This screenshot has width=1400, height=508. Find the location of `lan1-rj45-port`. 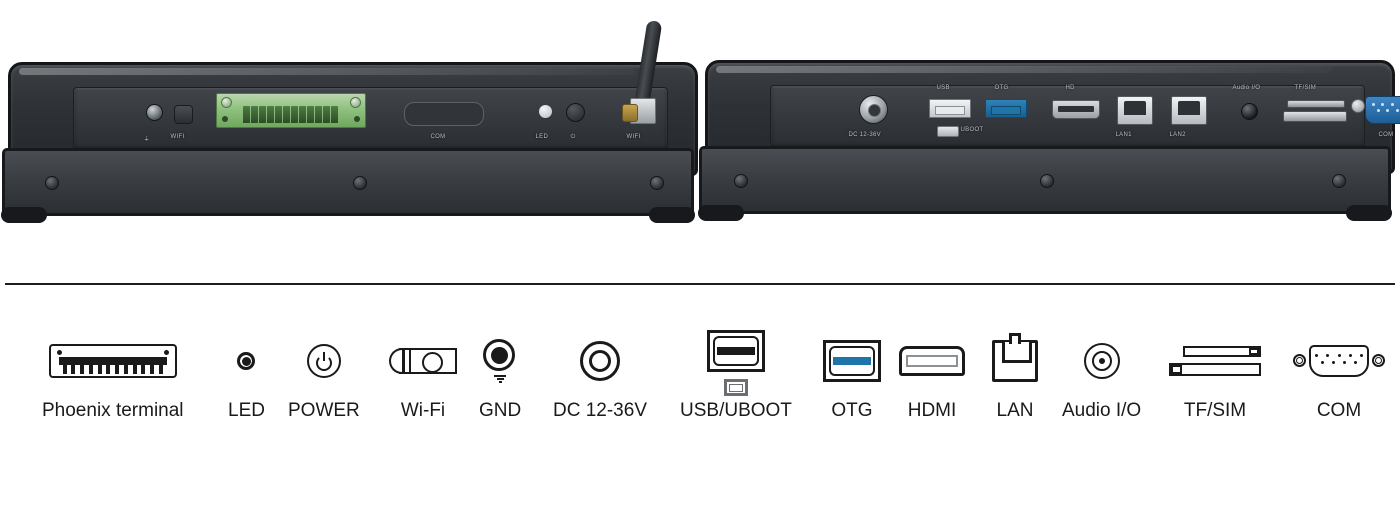

lan1-rj45-port is located at coordinates (1134, 110).